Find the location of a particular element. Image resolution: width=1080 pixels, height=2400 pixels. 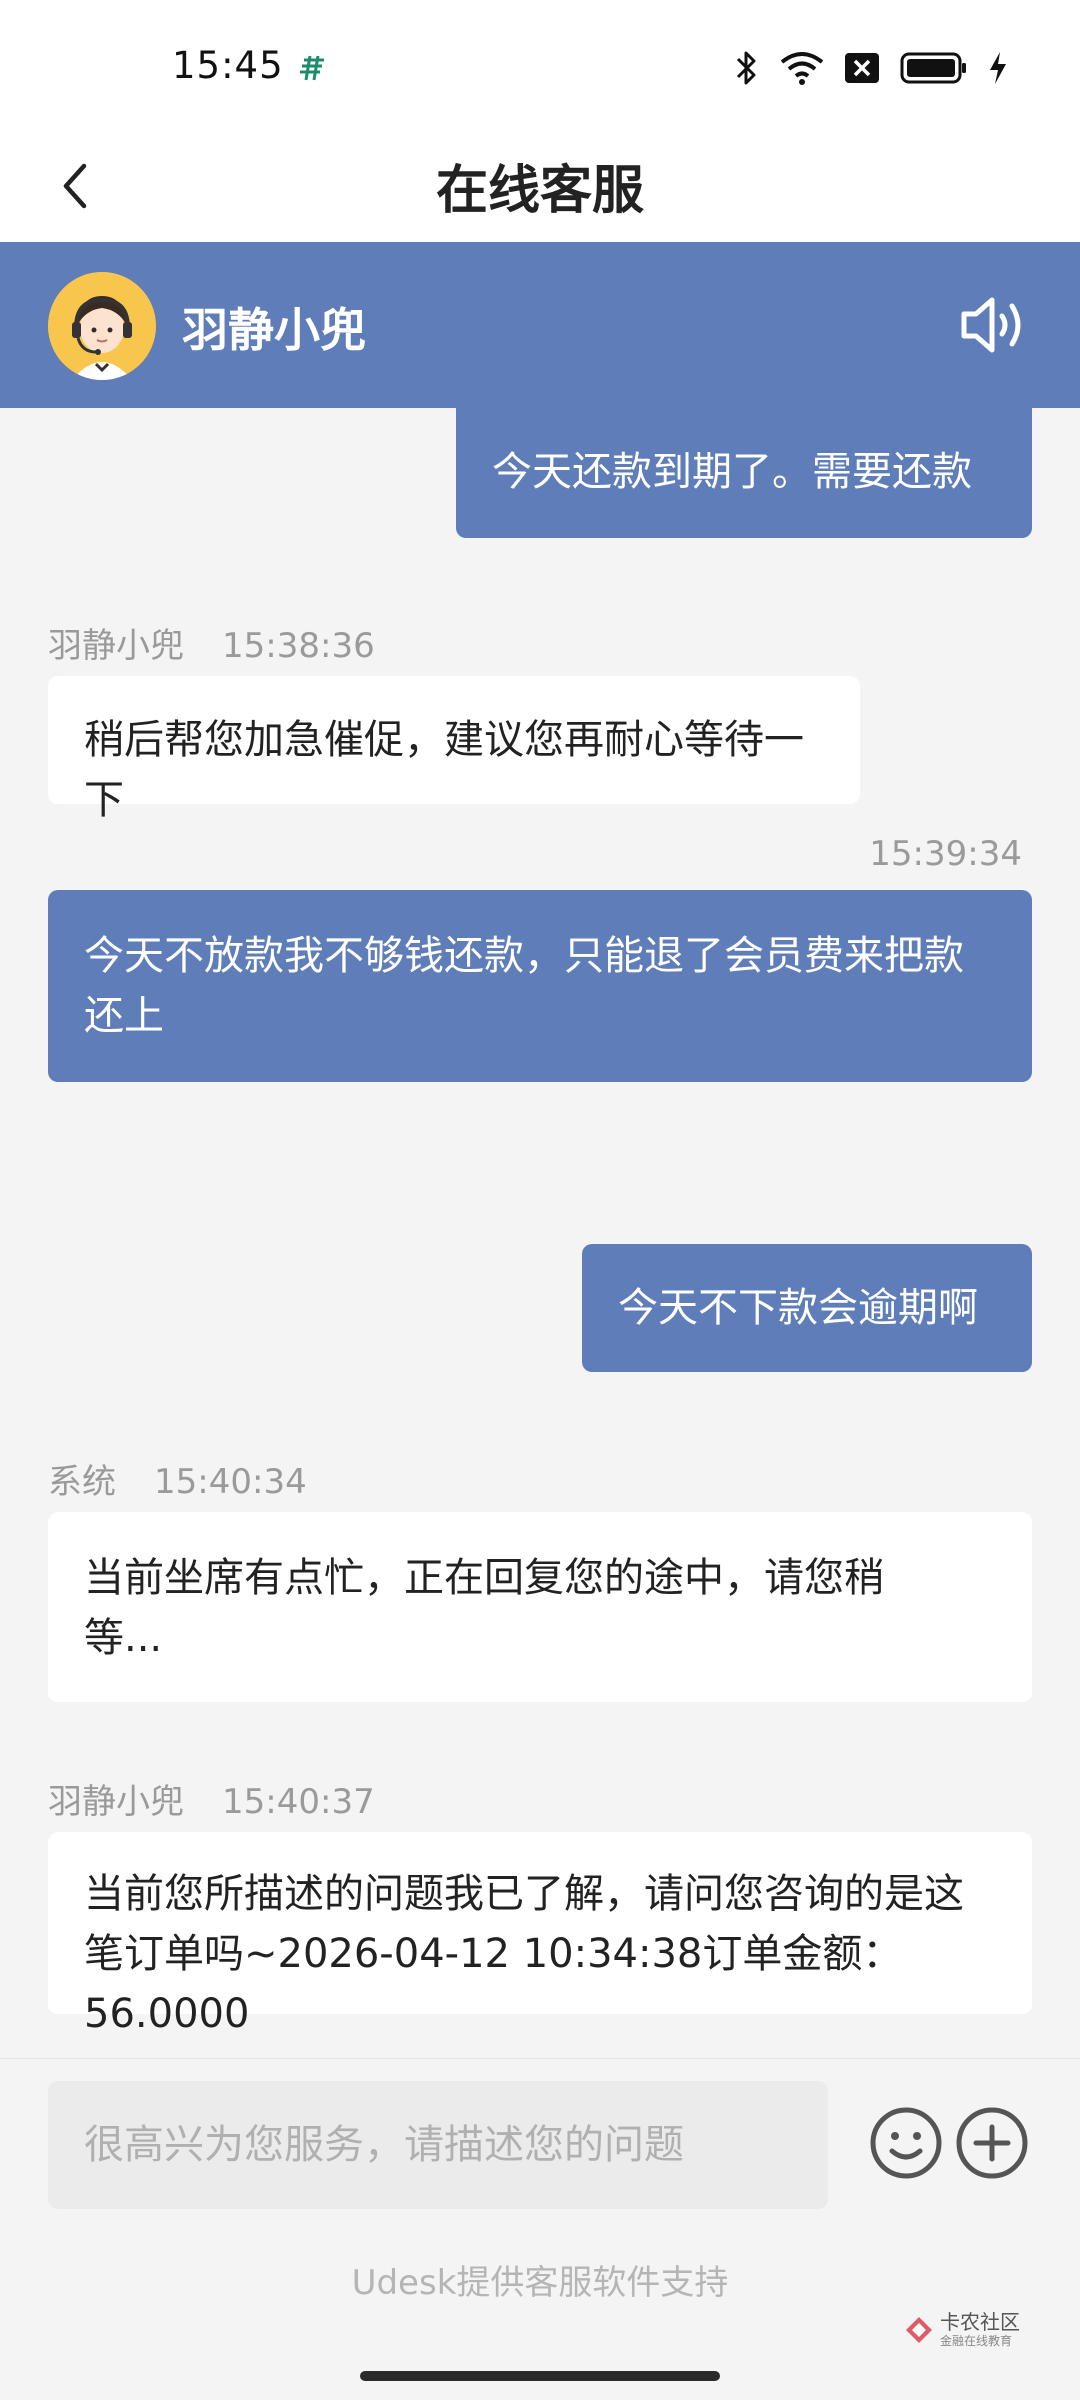

message-input is located at coordinates (438, 2145).